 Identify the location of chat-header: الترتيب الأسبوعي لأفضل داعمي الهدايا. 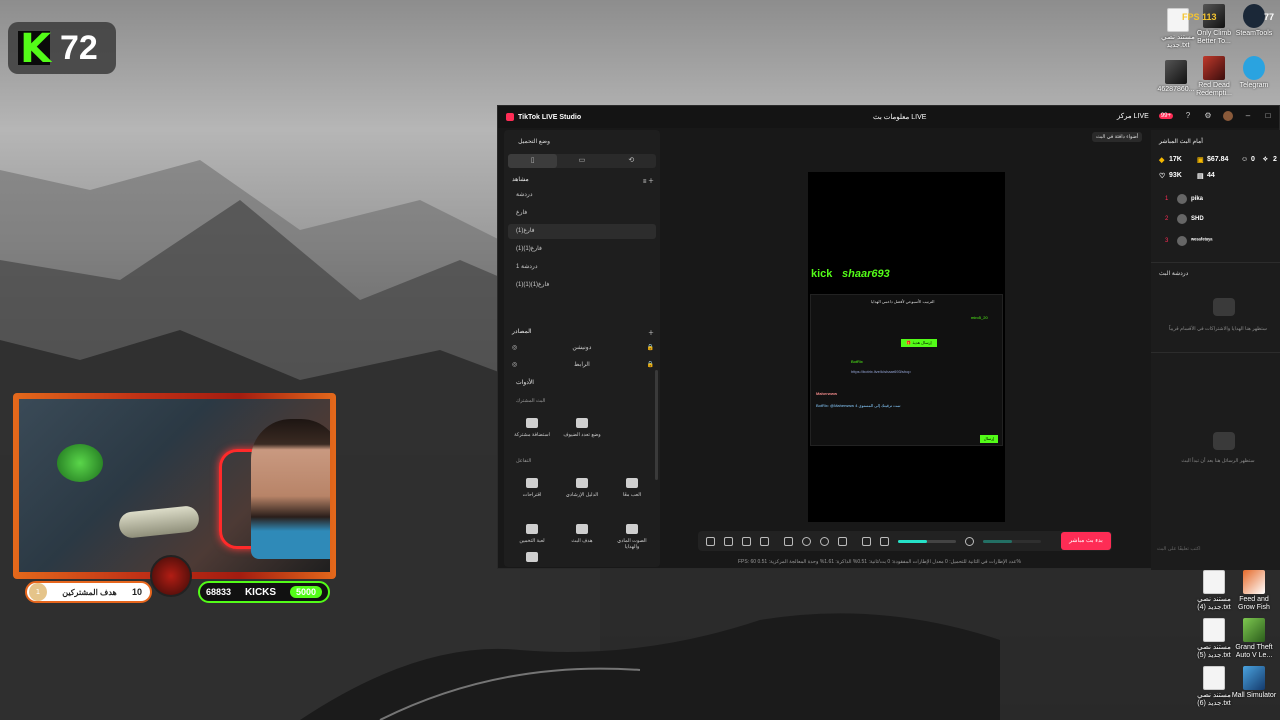
(903, 301).